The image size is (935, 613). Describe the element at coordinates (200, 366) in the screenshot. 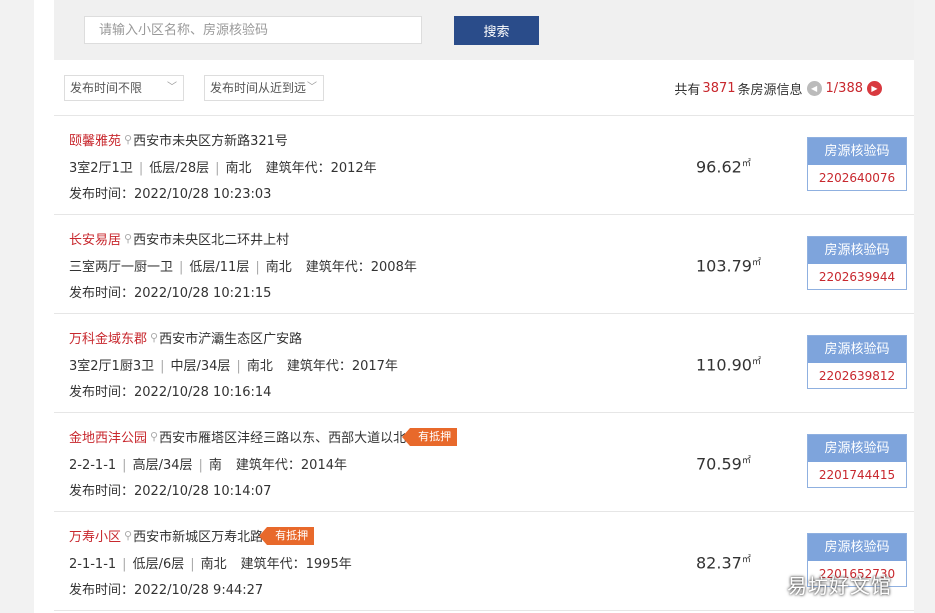

I see `floor-level: 中层/34层` at that location.